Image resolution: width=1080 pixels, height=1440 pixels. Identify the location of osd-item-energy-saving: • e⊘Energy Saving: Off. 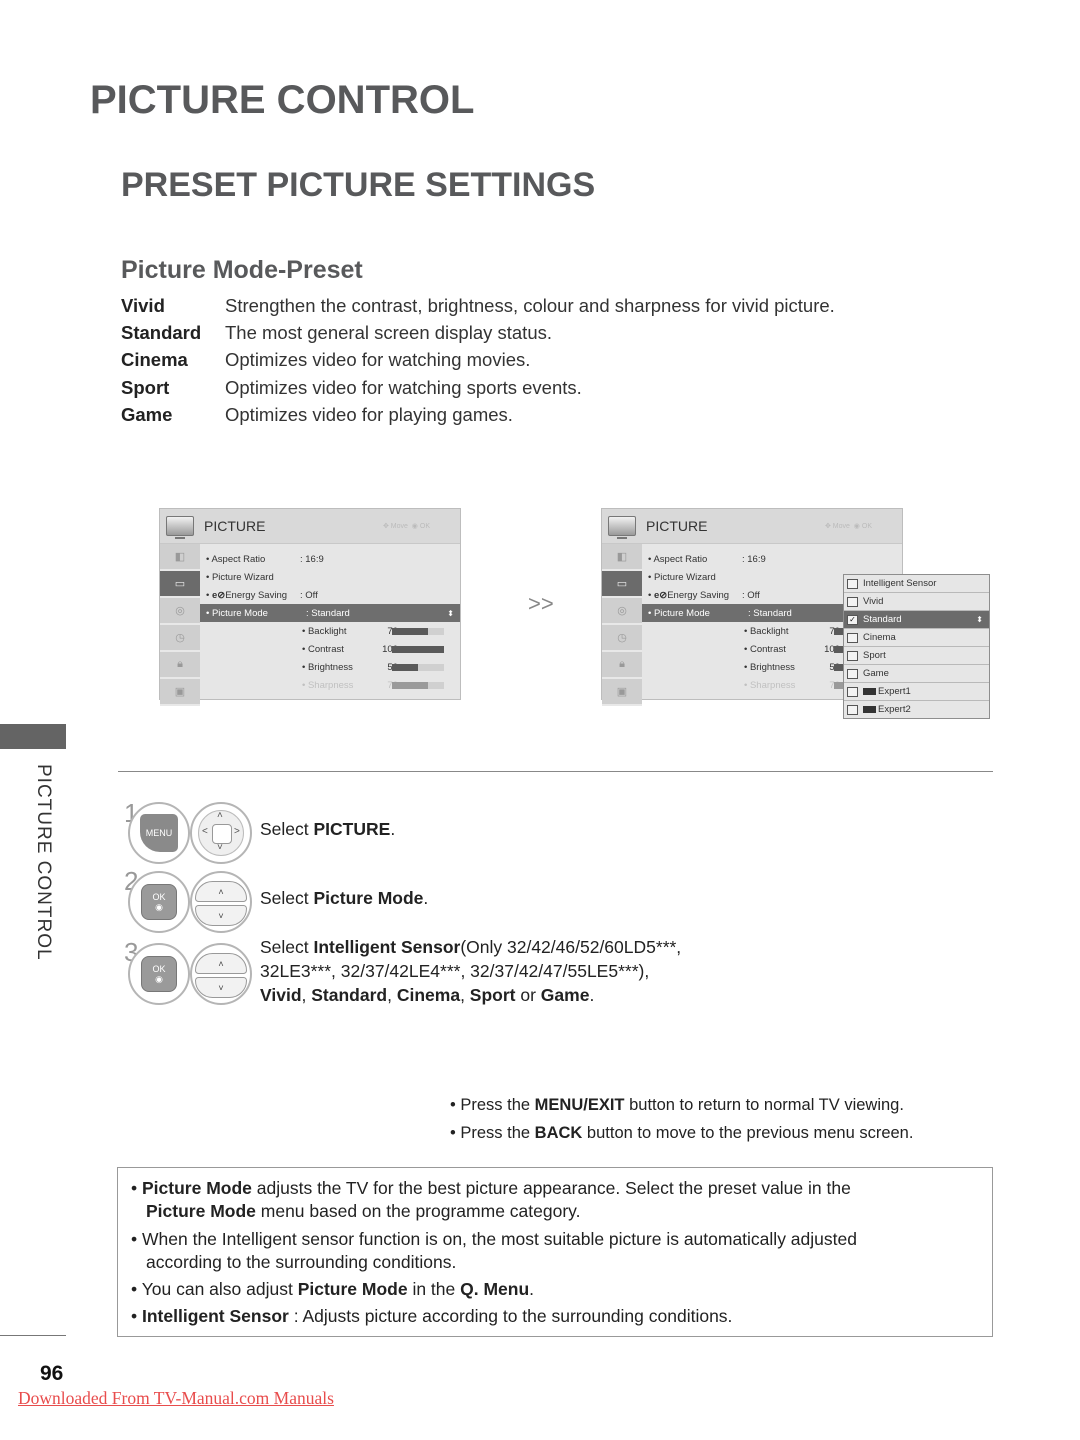
(330, 595).